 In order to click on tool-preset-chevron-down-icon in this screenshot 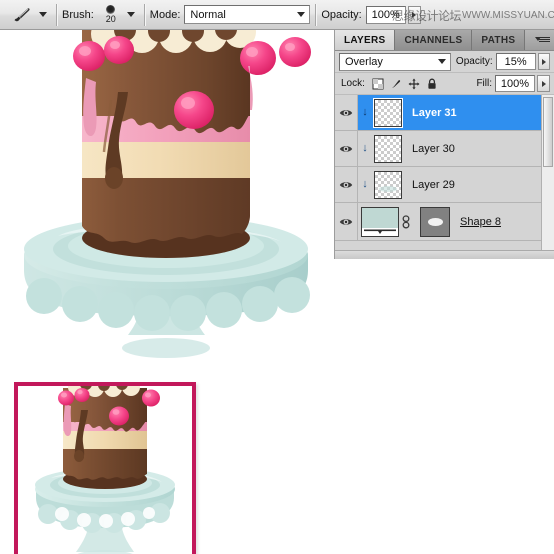, I will do `click(43, 14)`.